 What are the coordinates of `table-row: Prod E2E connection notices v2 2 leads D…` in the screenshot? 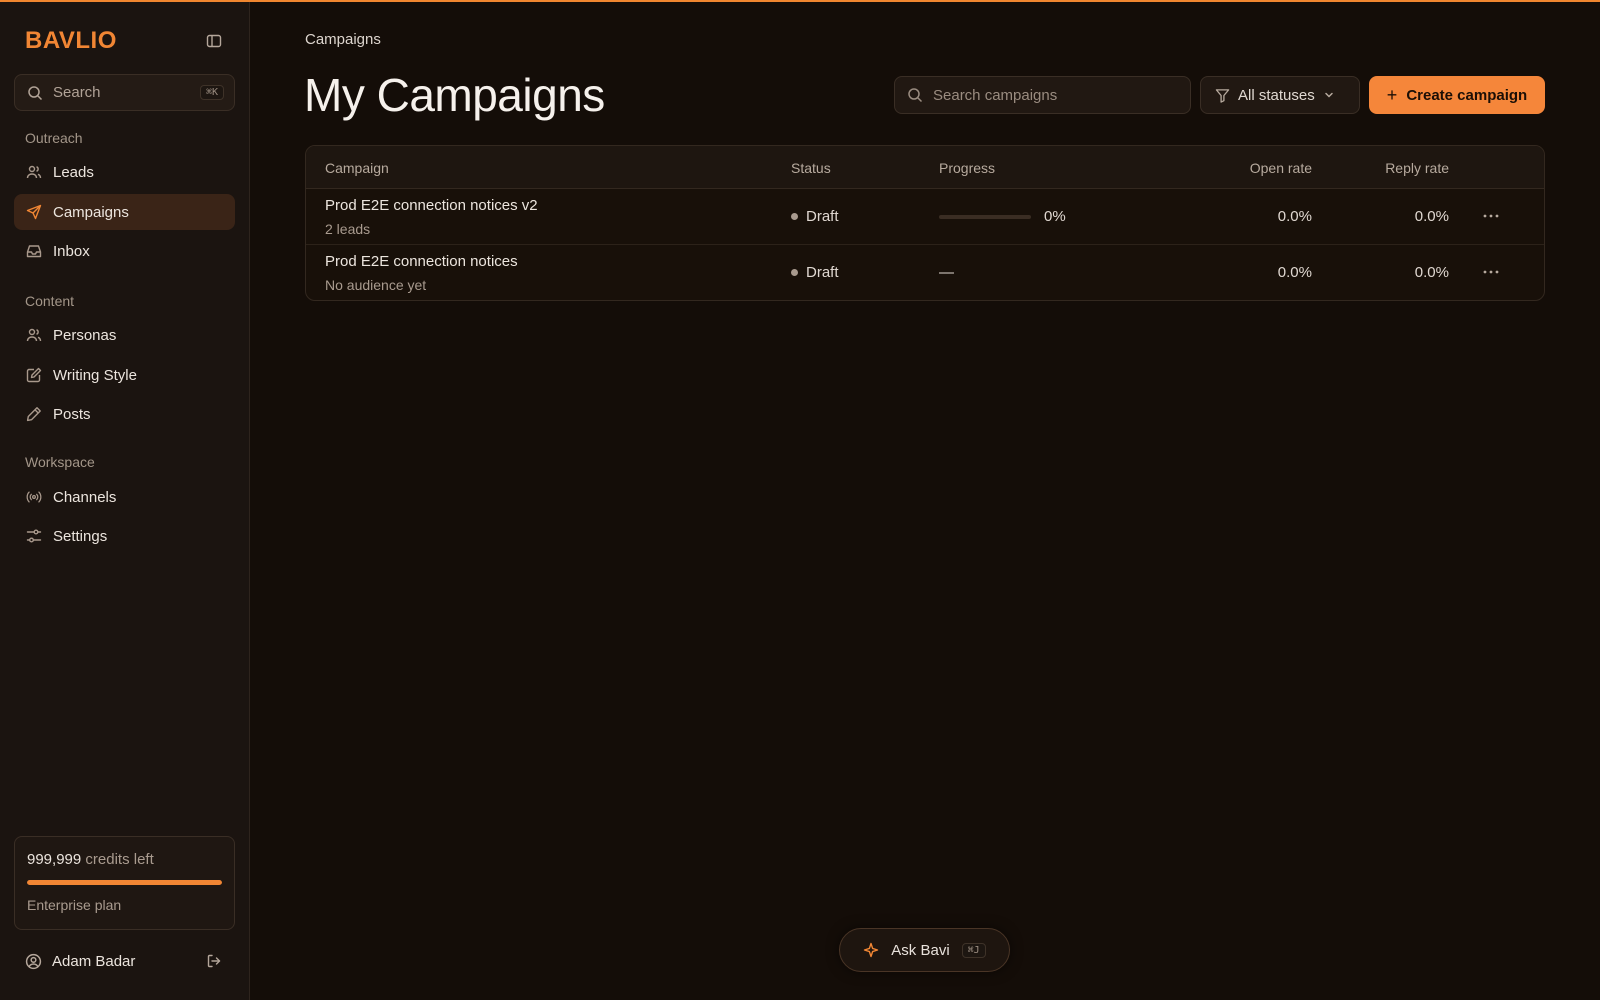 It's located at (925, 217).